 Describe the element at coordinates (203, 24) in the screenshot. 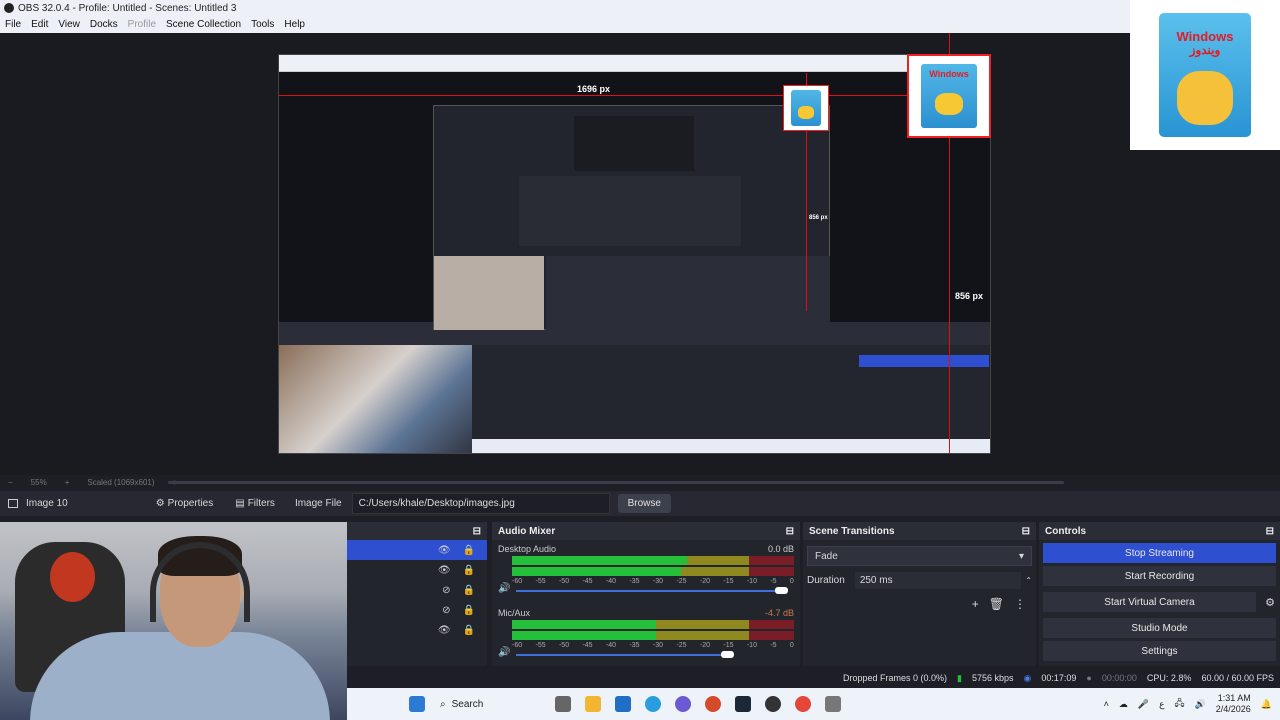

I see `menu-scene-collection: Scene Collection` at that location.